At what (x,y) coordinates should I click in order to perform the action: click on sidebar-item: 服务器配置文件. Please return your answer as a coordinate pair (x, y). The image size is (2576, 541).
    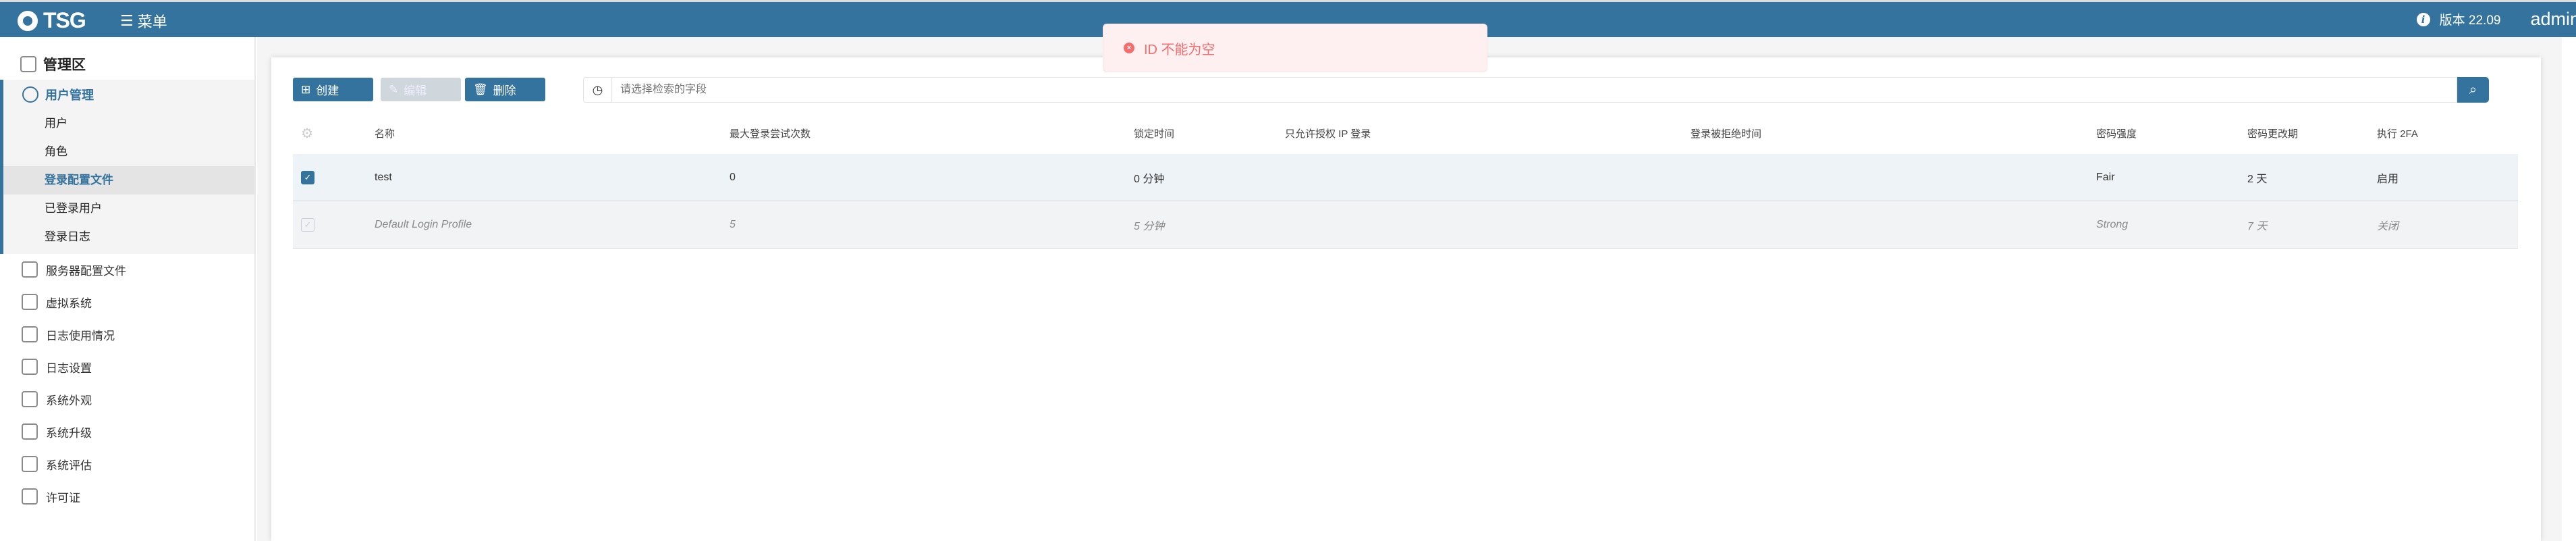
    Looking at the image, I should click on (127, 269).